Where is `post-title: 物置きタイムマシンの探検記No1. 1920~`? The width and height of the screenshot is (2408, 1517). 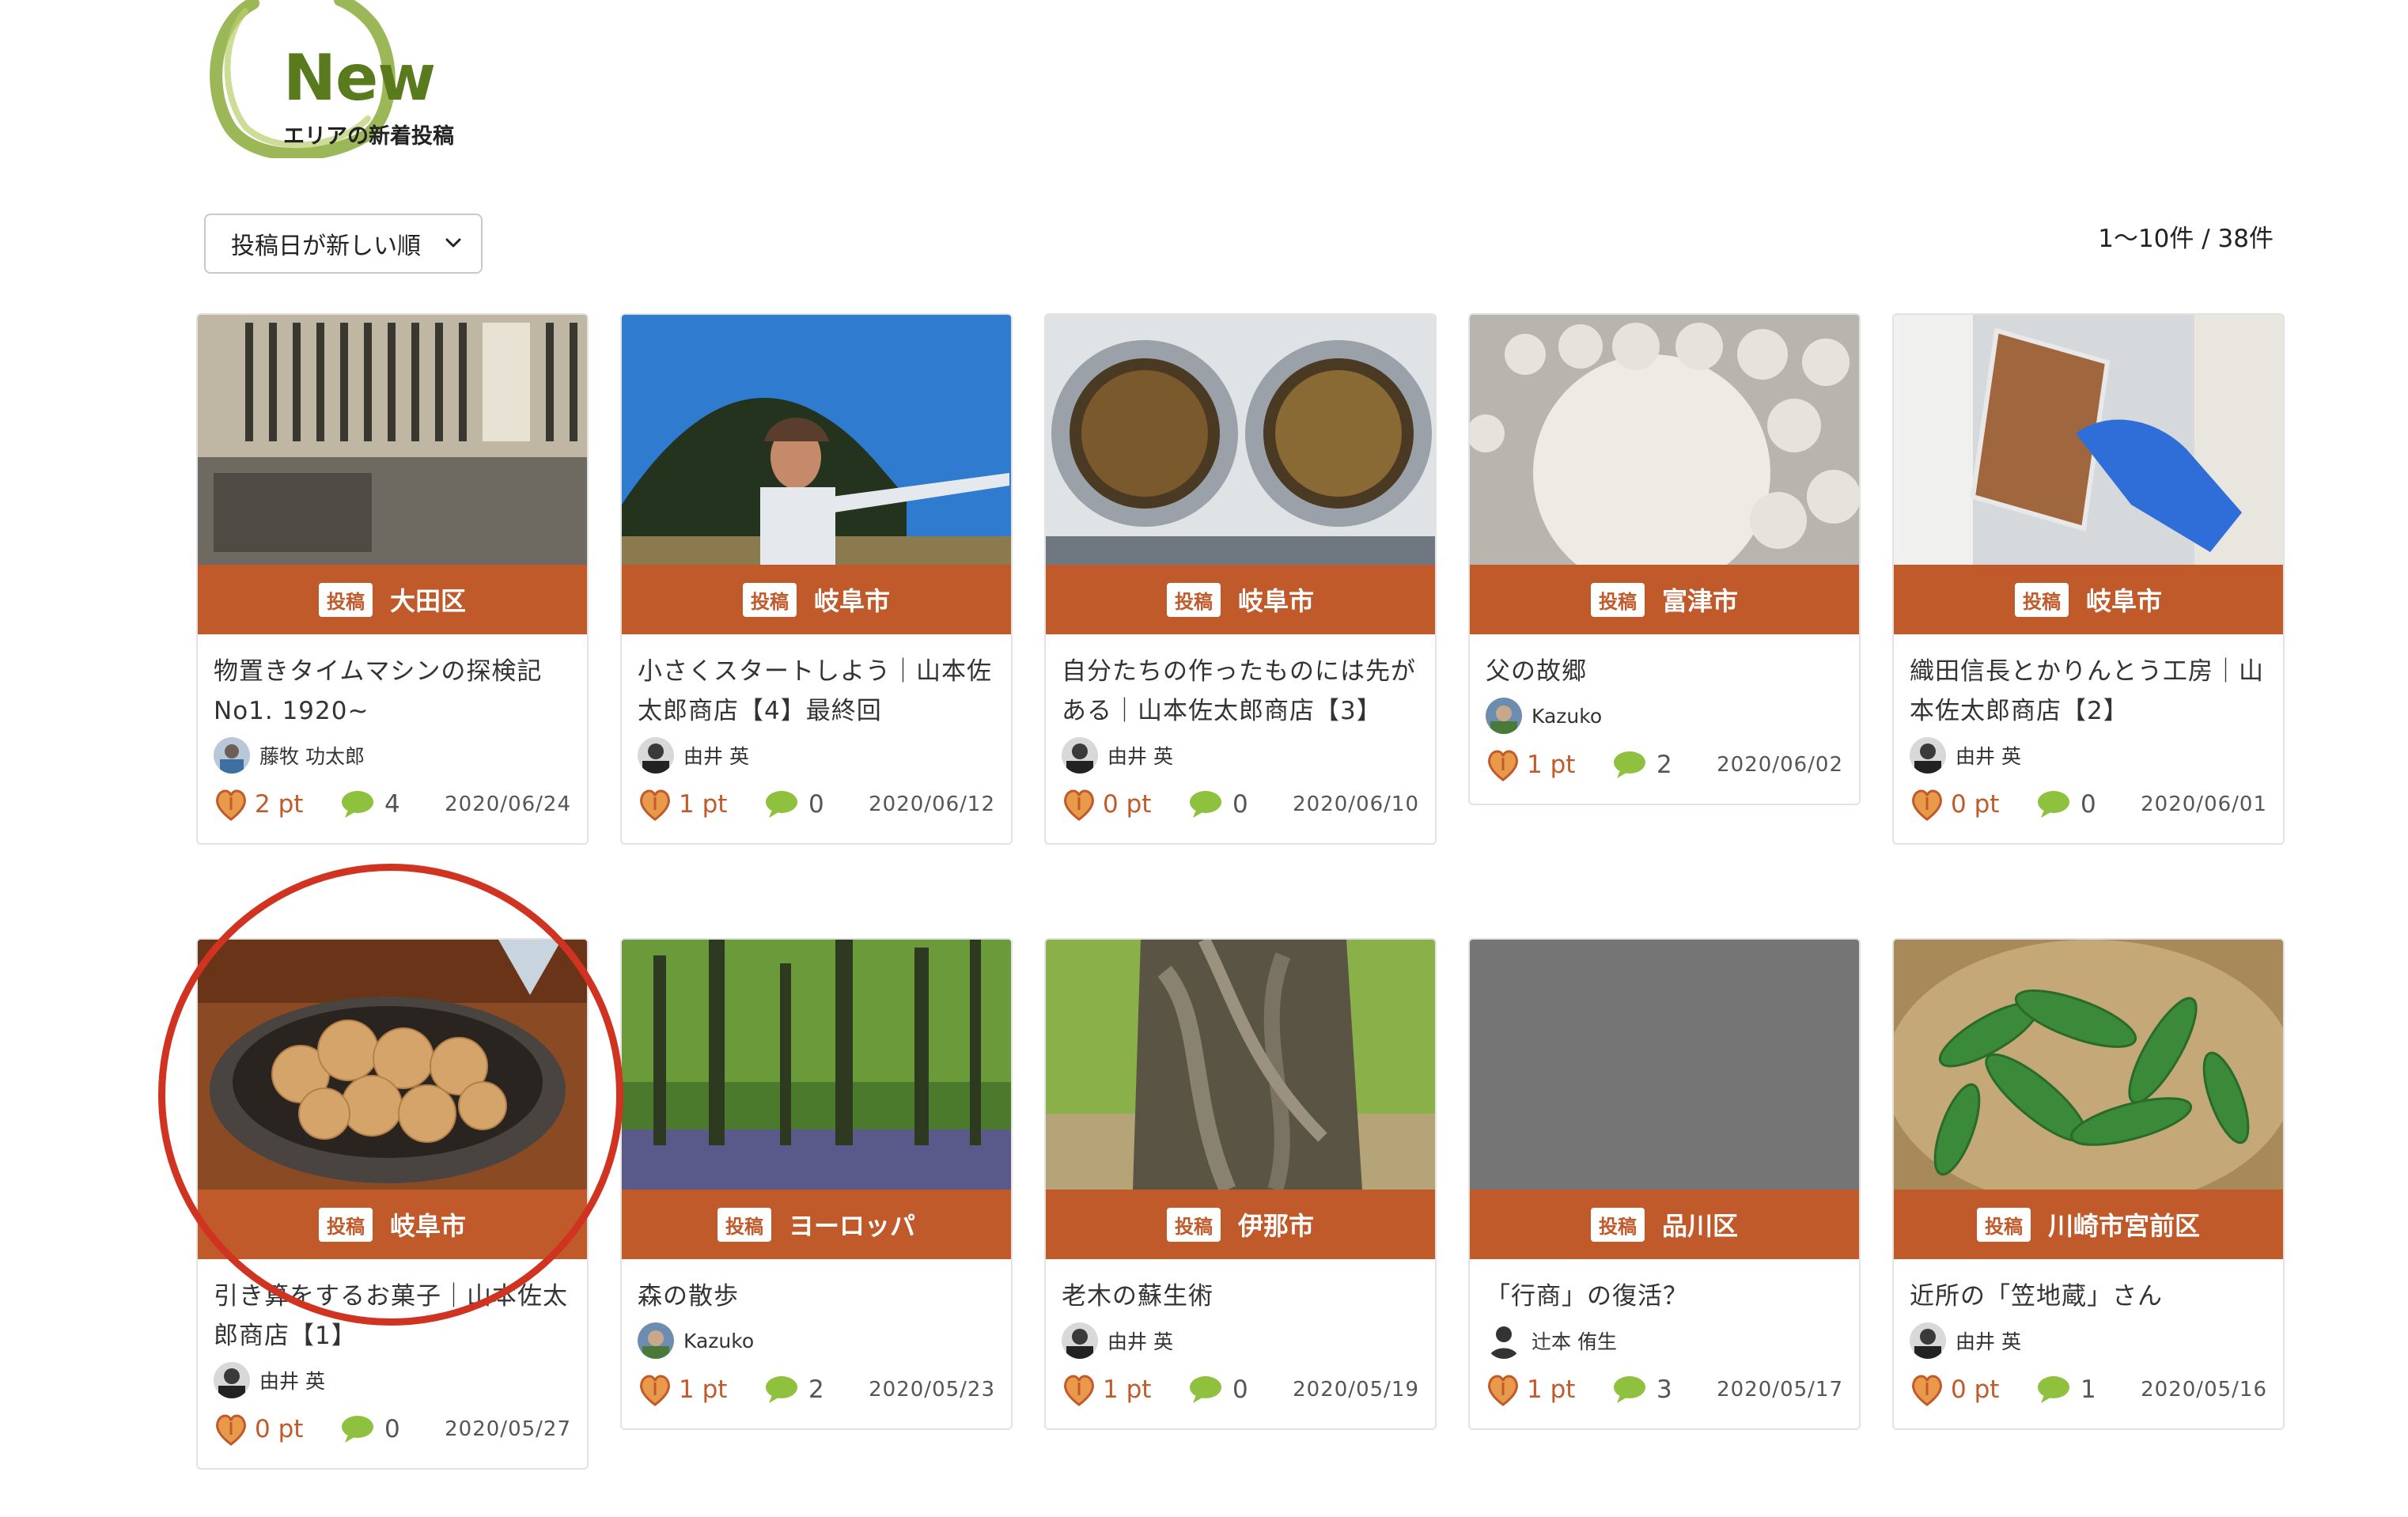 post-title: 物置きタイムマシンの探検記No1. 1920~ is located at coordinates (392, 691).